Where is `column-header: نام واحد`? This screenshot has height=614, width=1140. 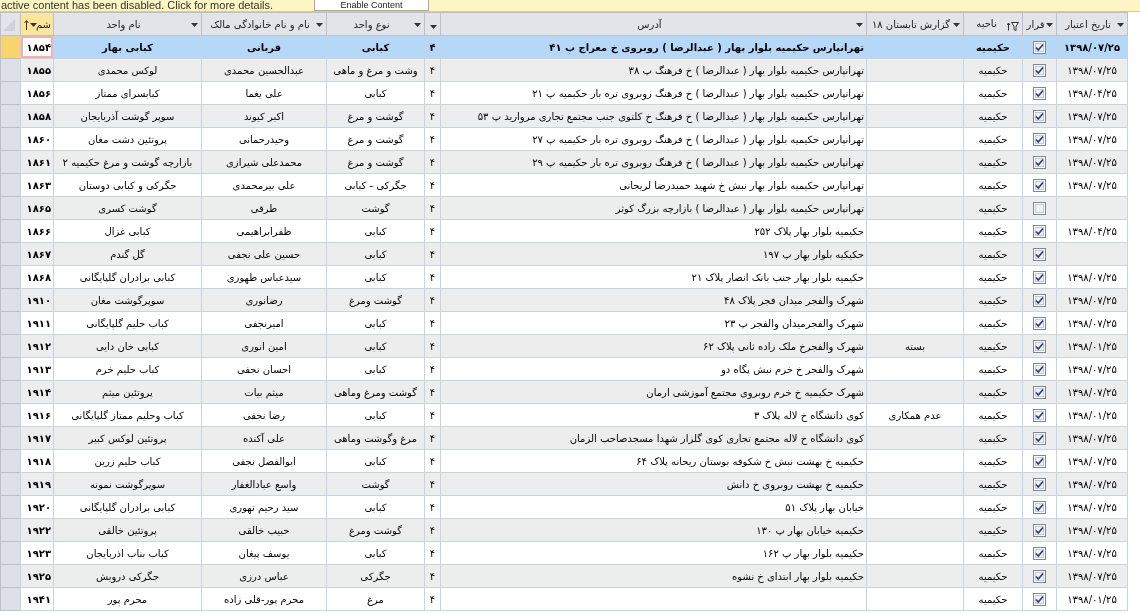 column-header: نام واحد is located at coordinates (127, 24).